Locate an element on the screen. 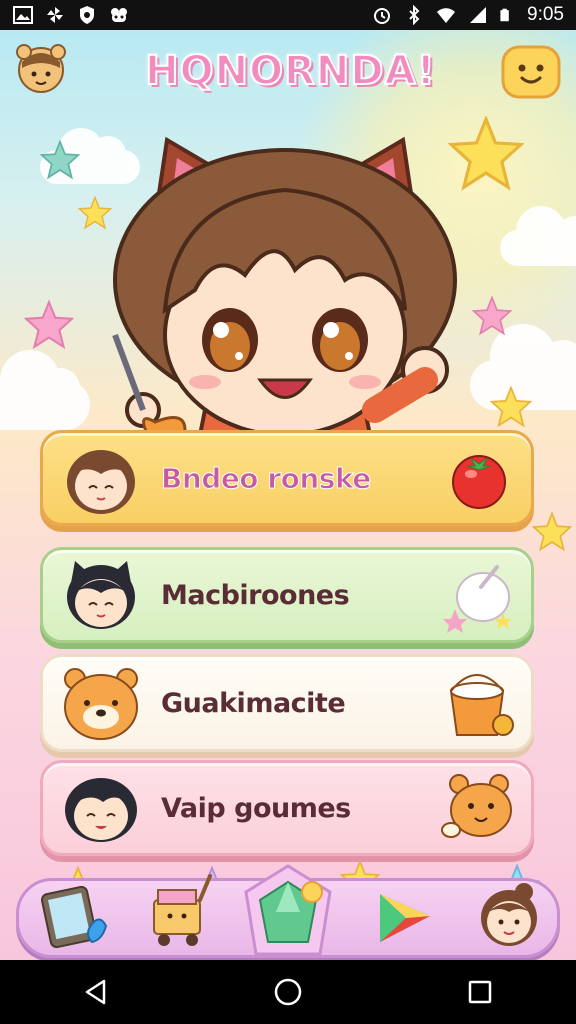 This screenshot has width=576, height=1024. wifi-icon is located at coordinates (446, 15).